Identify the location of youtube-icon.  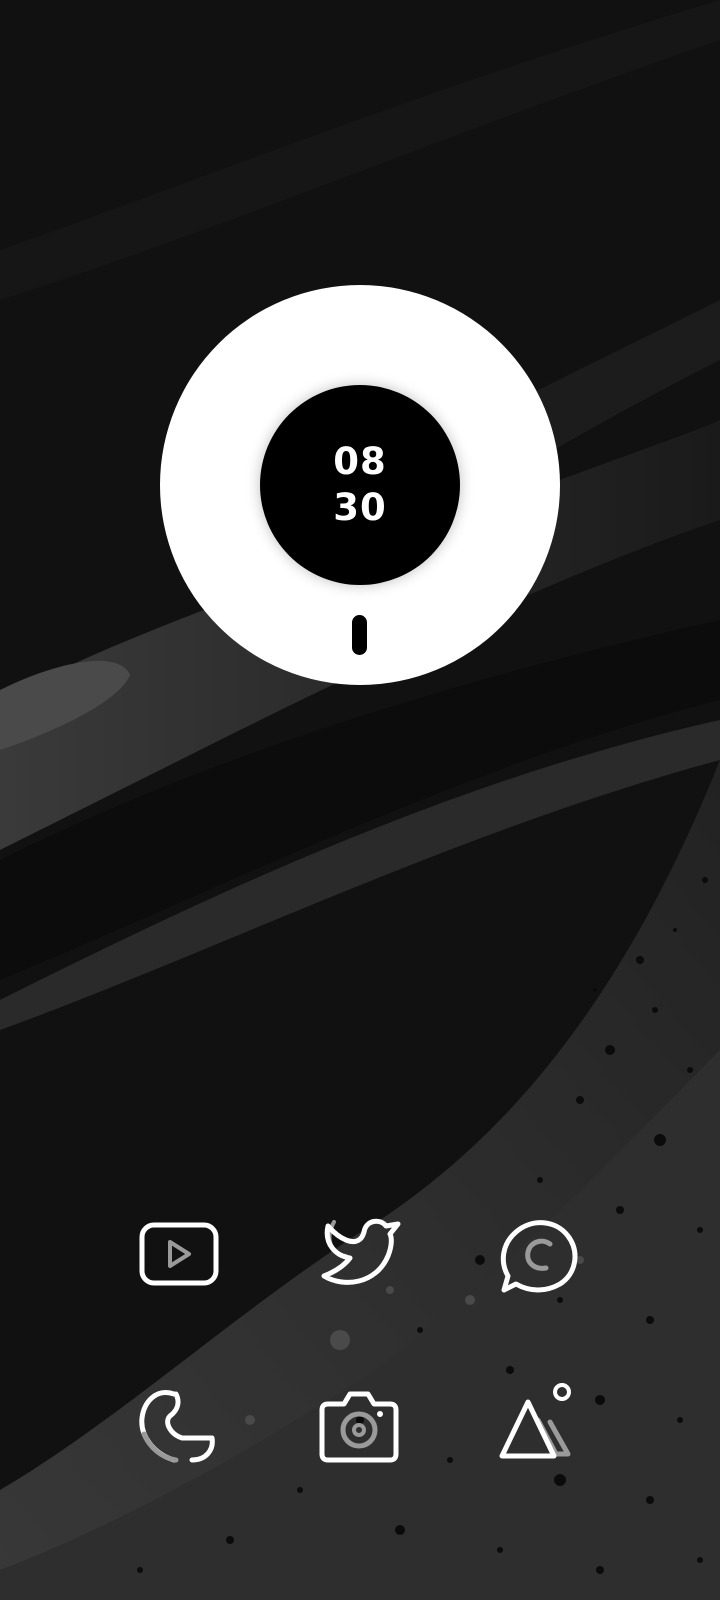
(179, 1254).